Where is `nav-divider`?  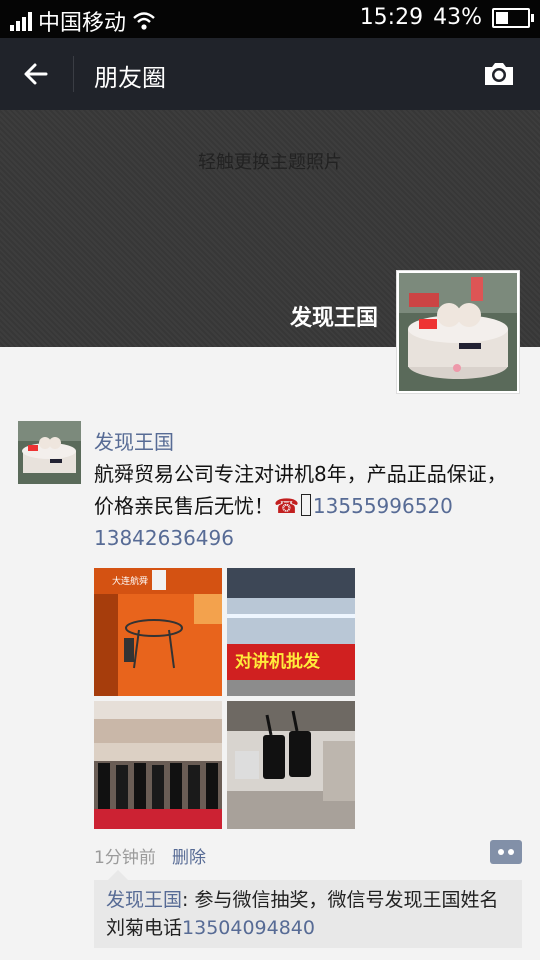
nav-divider is located at coordinates (73, 74).